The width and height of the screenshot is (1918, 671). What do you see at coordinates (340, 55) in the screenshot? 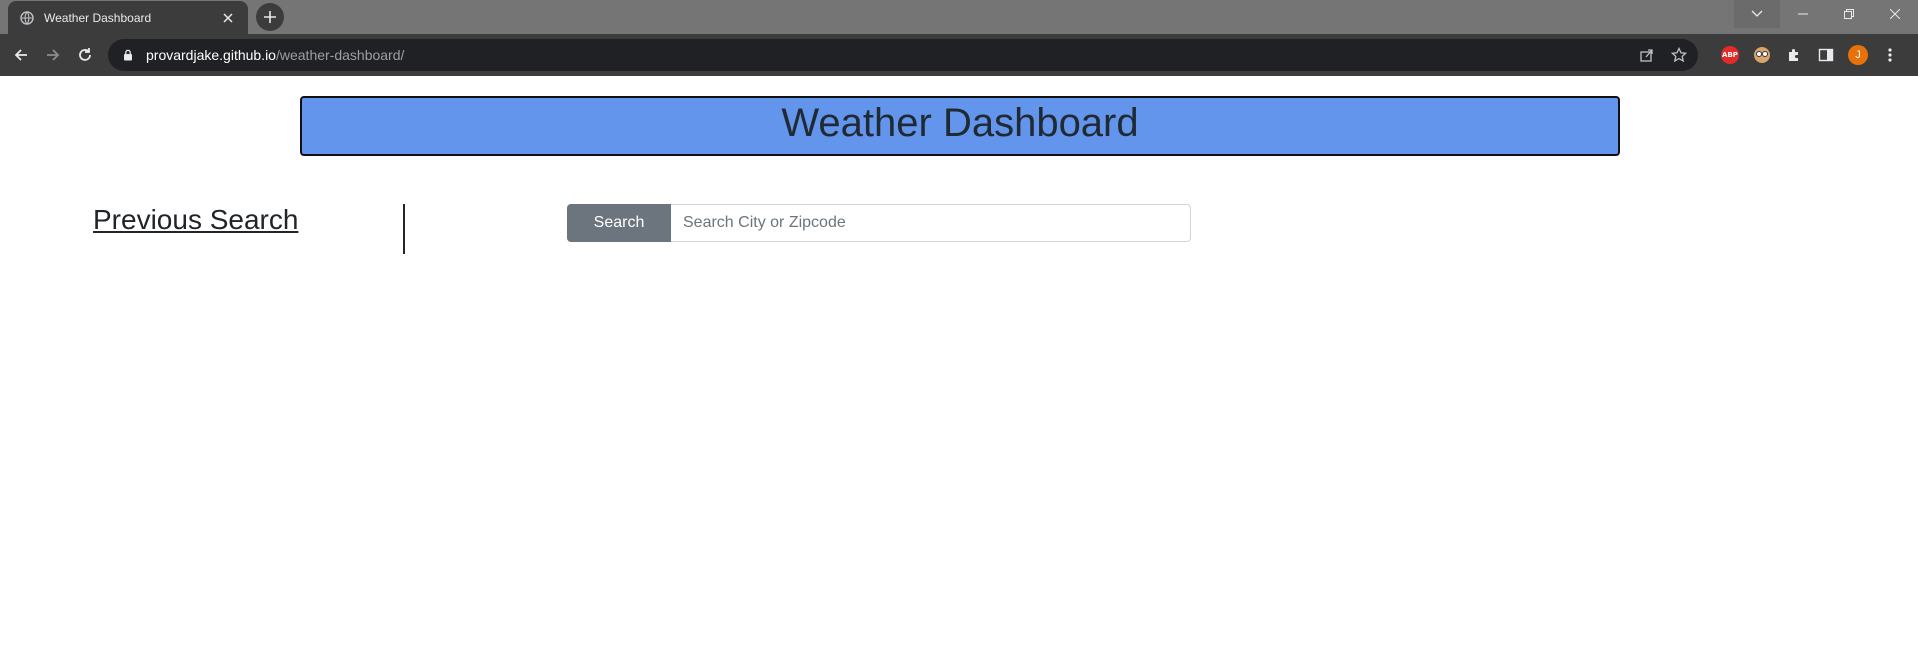
I see `url-path: /weather-dashboard/` at bounding box center [340, 55].